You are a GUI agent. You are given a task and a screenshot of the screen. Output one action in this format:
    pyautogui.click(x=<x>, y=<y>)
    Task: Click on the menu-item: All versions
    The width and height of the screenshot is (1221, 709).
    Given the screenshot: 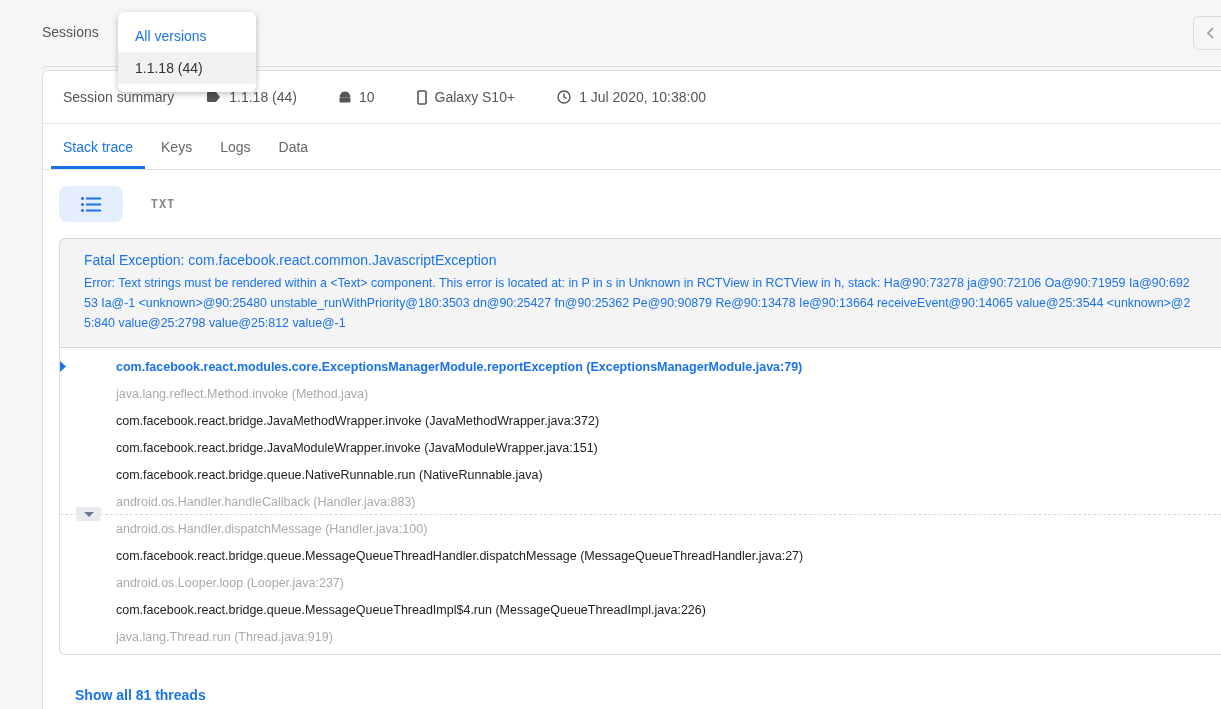 What is the action you would take?
    pyautogui.click(x=187, y=36)
    